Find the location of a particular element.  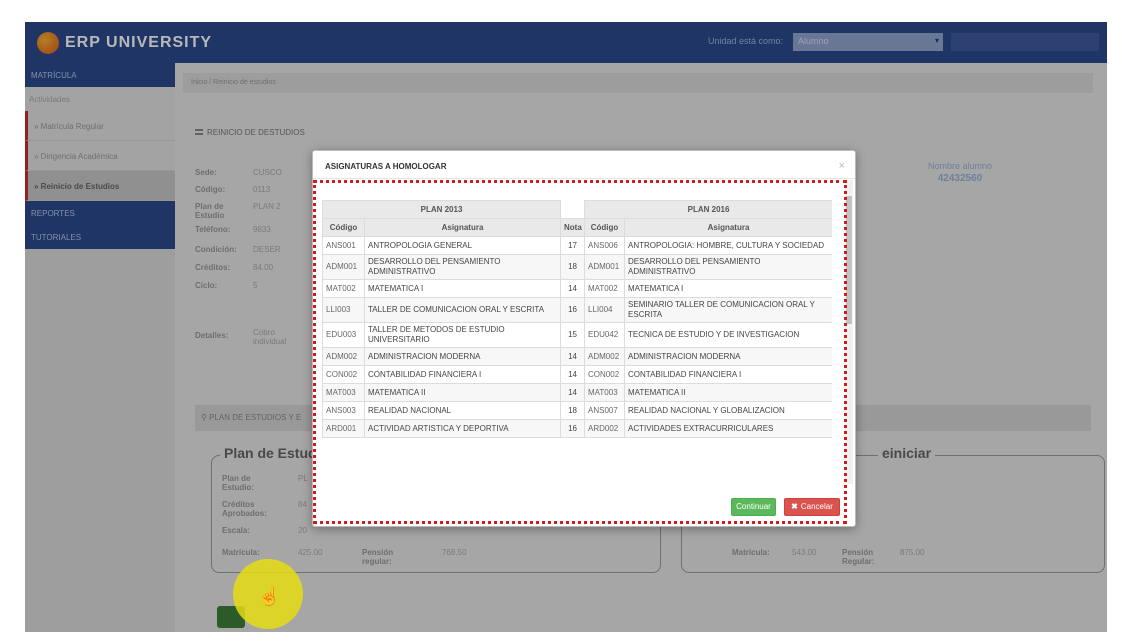

close-icon: ✖ is located at coordinates (794, 506).